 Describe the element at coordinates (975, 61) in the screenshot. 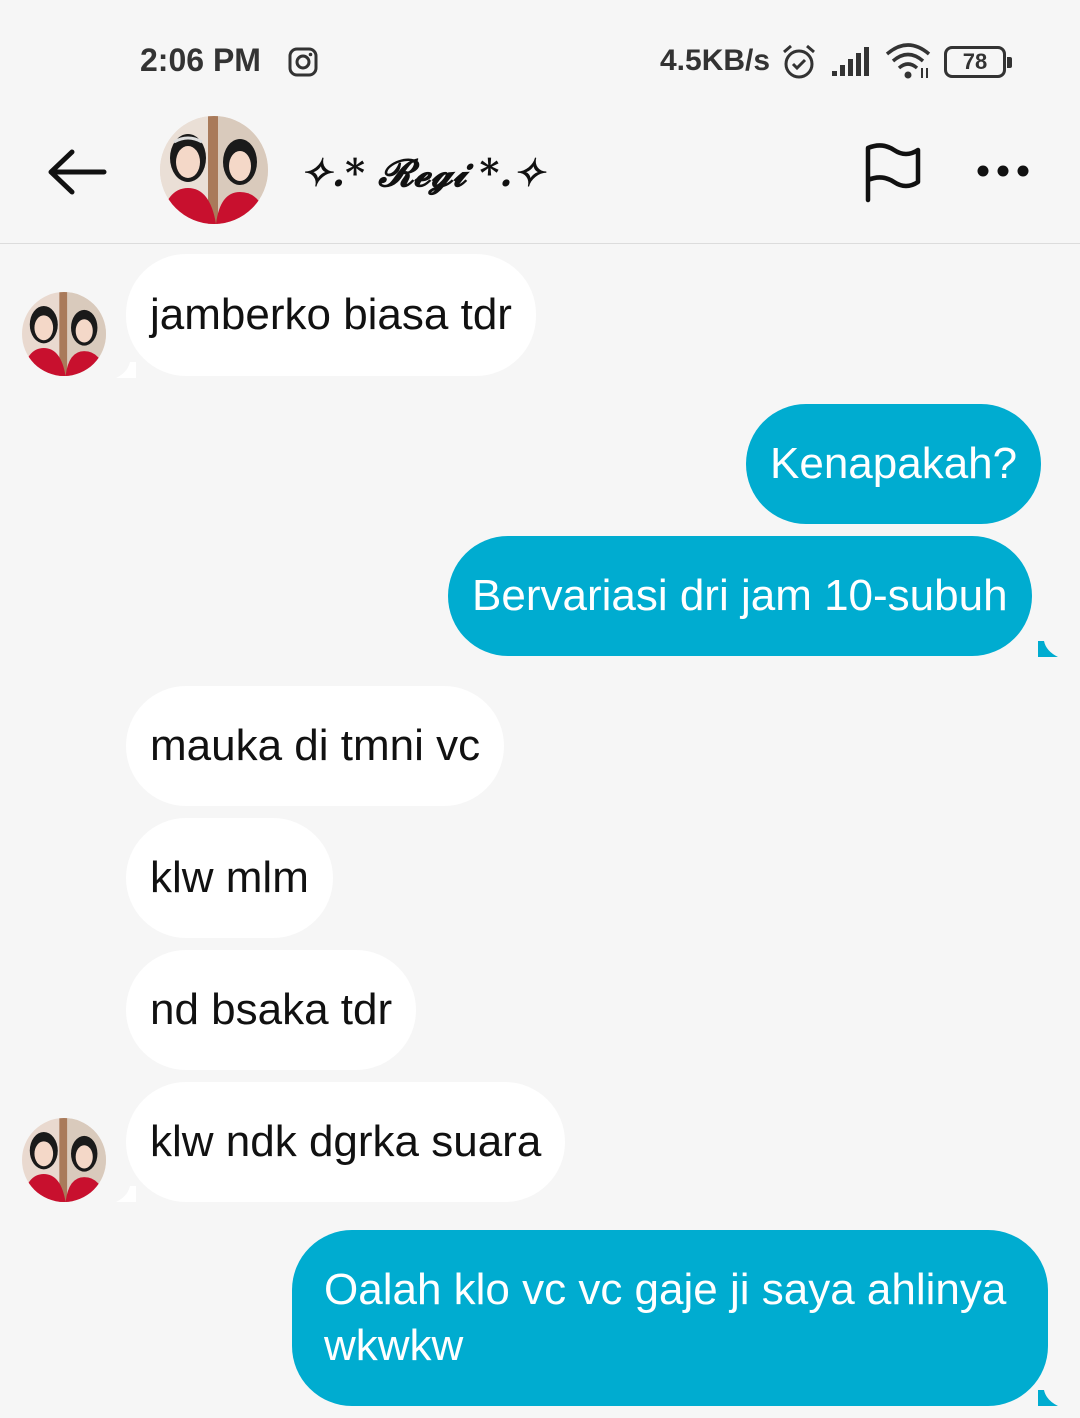

I see `battery-level: 78` at that location.